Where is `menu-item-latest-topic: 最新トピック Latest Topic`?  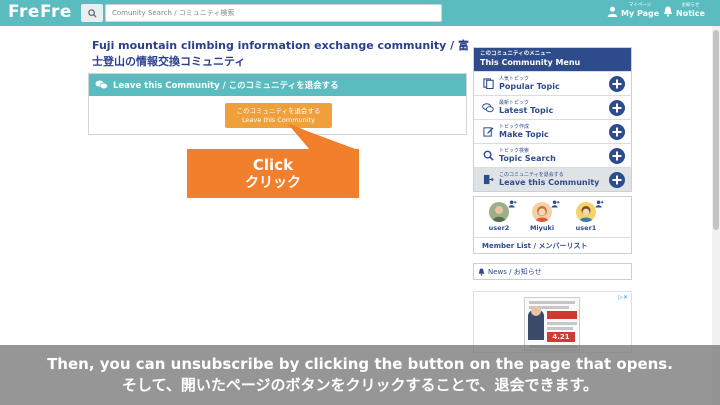
menu-item-latest-topic: 最新トピック Latest Topic is located at coordinates (552, 107).